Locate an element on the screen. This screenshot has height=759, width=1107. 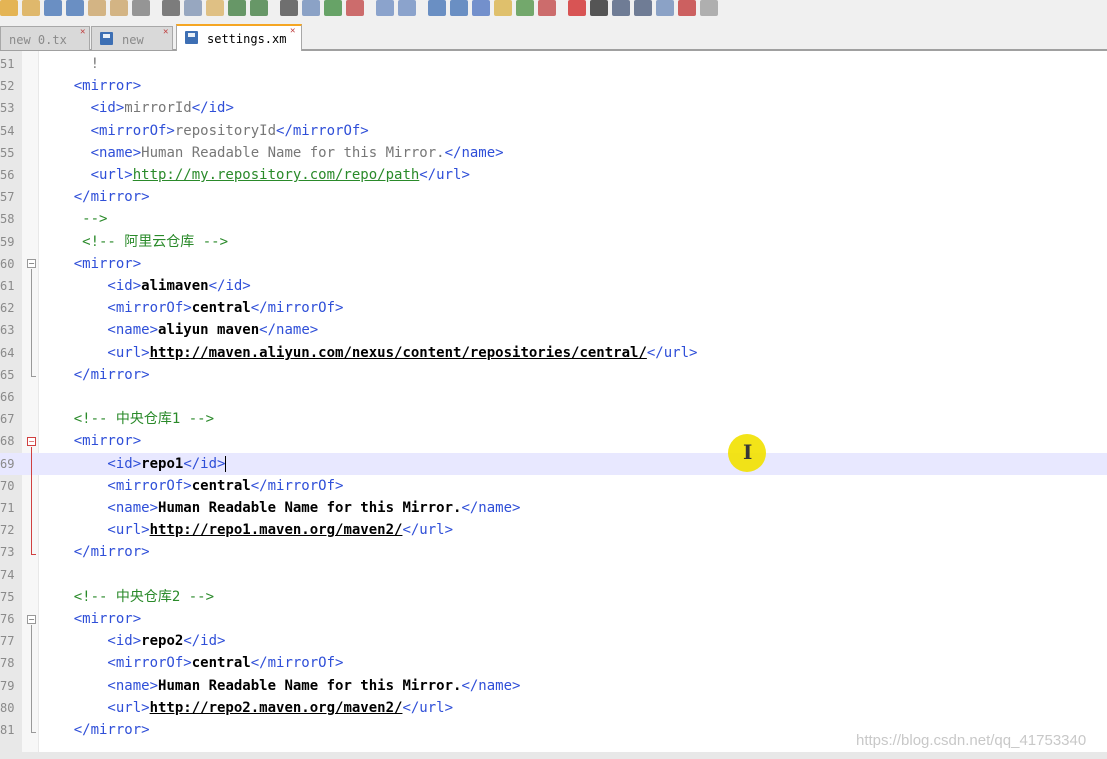
save-icon is located at coordinates (53, 8).